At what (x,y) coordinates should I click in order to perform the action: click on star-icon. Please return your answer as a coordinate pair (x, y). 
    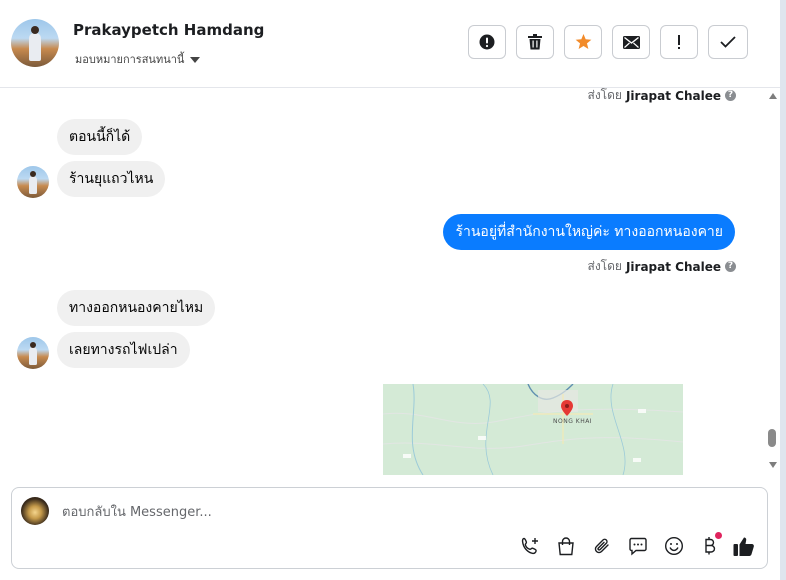
    Looking at the image, I should click on (583, 41).